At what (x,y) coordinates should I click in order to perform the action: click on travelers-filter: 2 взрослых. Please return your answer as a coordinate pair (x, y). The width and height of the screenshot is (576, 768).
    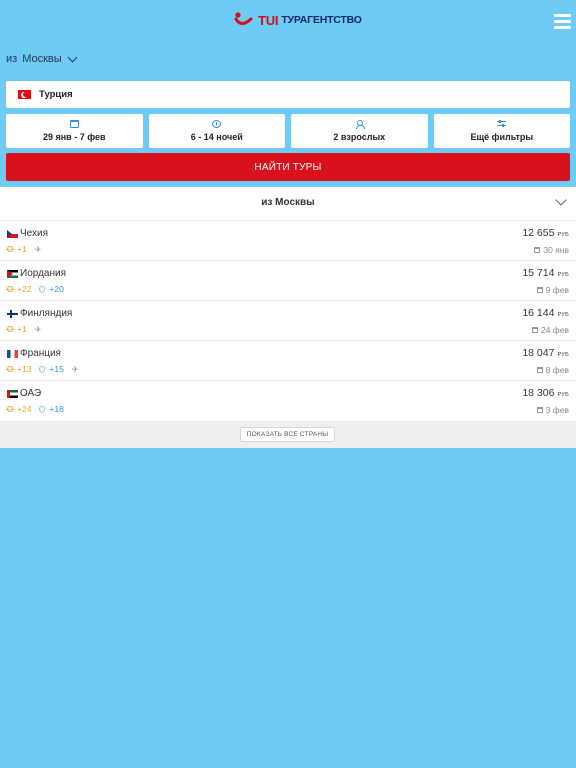
    Looking at the image, I should click on (359, 131).